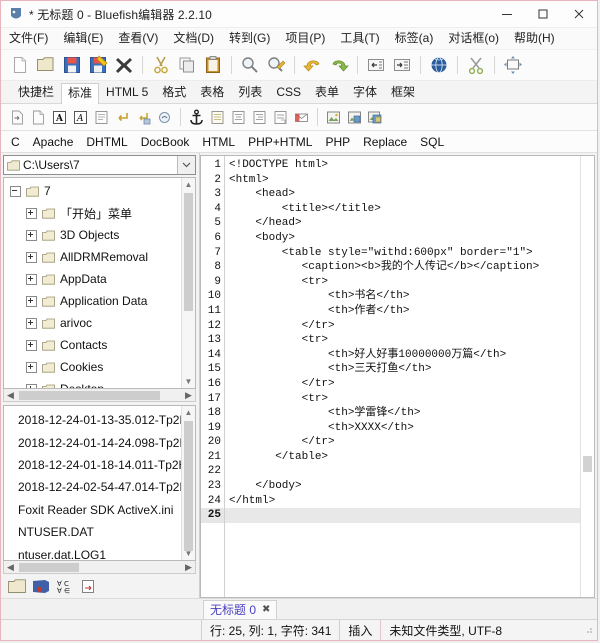 This screenshot has width=600, height=643. What do you see at coordinates (46, 65) in the screenshot?
I see `open-folder-icon` at bounding box center [46, 65].